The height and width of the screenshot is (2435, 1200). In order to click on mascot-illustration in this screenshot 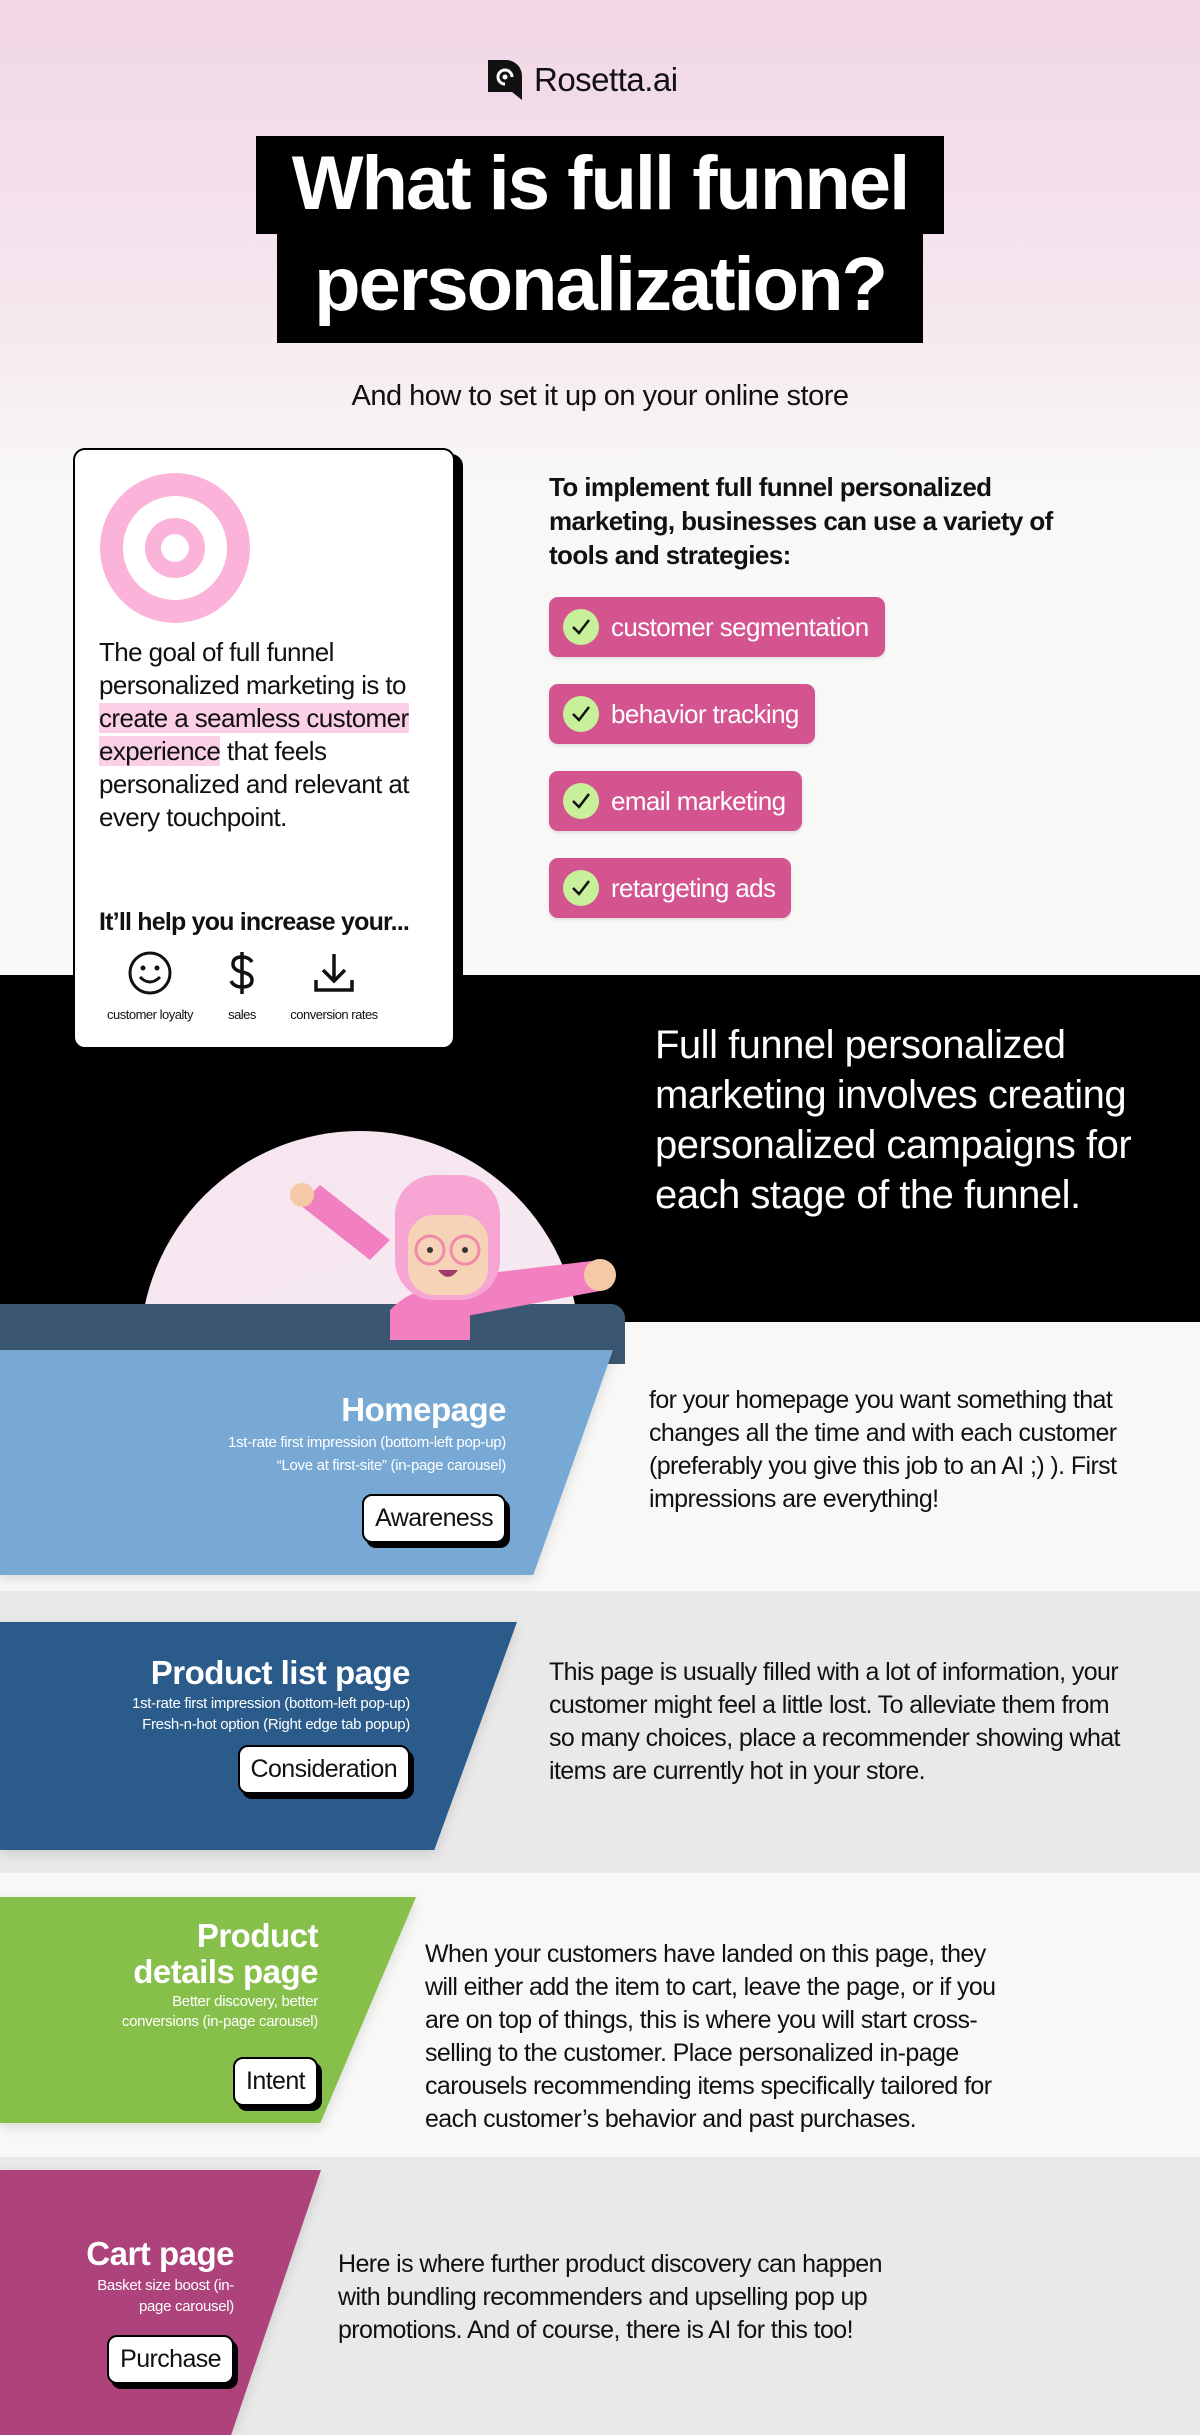, I will do `click(453, 1257)`.